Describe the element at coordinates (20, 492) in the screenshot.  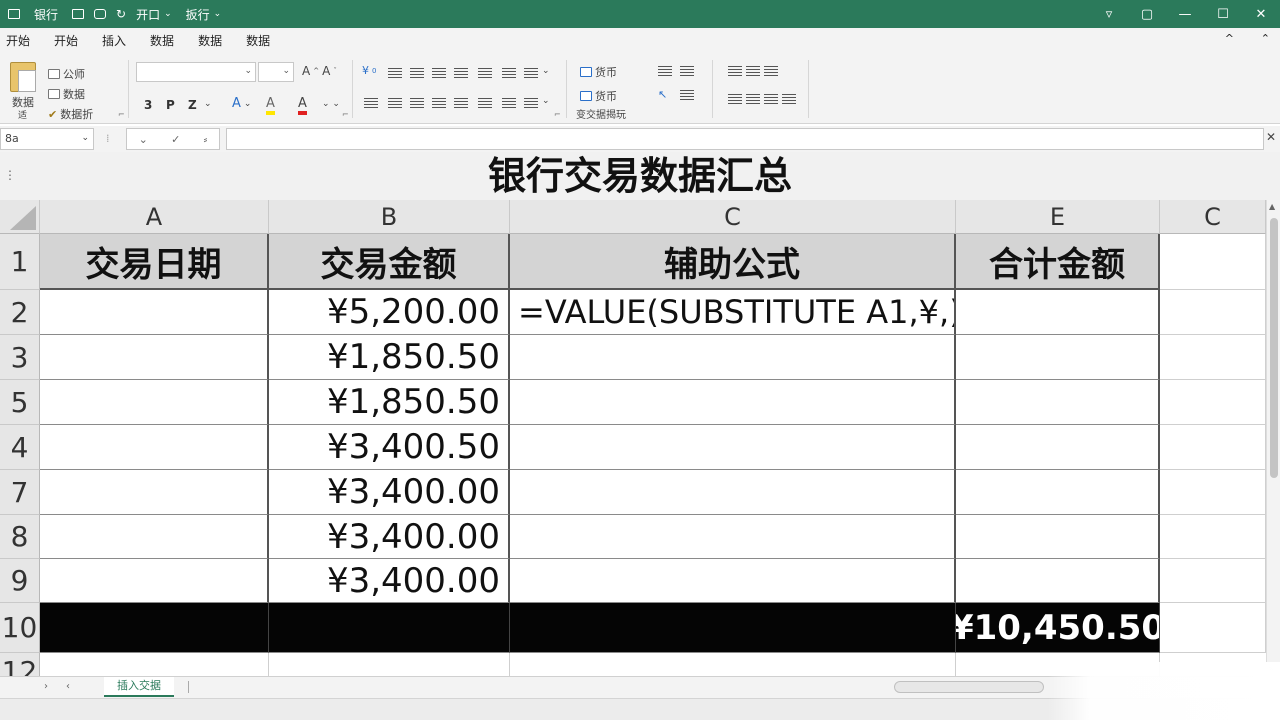
I see `row-header: 7` at that location.